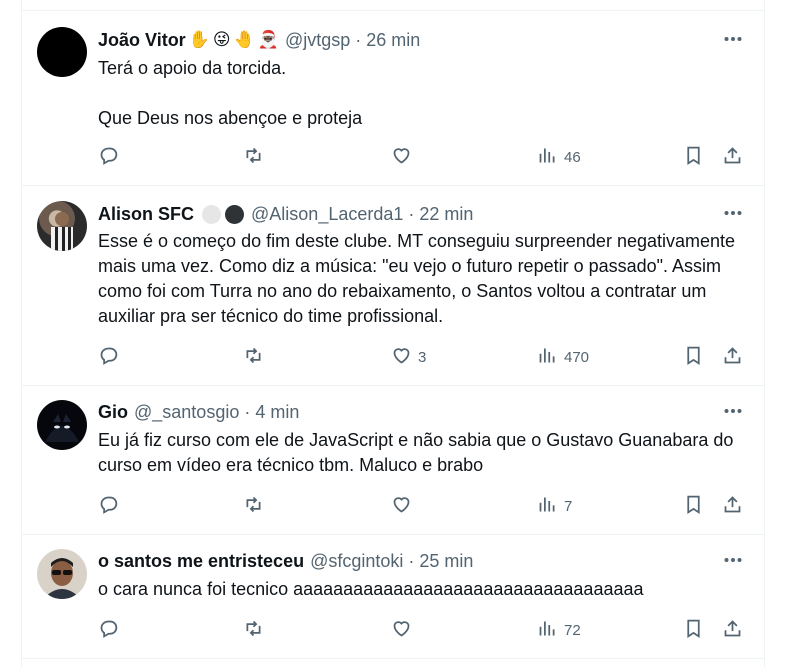 Image resolution: width=788 pixels, height=667 pixels. What do you see at coordinates (199, 39) in the screenshot?
I see `name-emoji: ✋` at bounding box center [199, 39].